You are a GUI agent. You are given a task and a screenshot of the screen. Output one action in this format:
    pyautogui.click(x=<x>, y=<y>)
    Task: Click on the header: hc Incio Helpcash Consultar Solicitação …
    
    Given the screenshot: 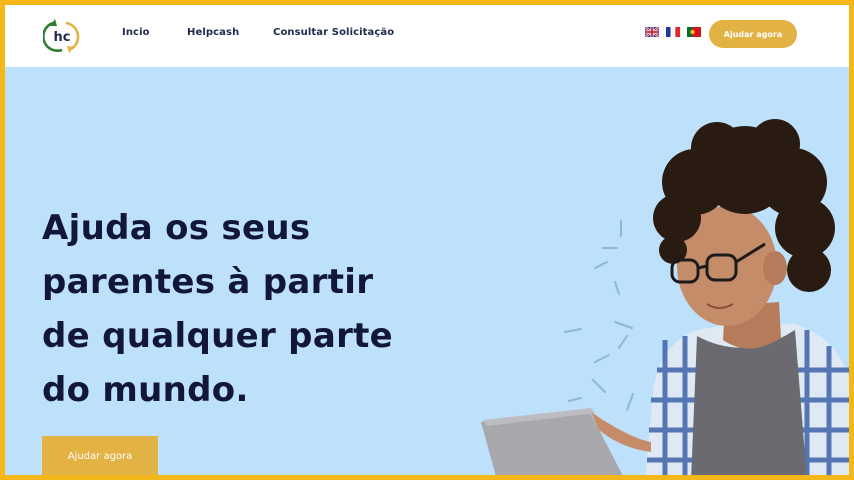 What is the action you would take?
    pyautogui.click(x=427, y=36)
    